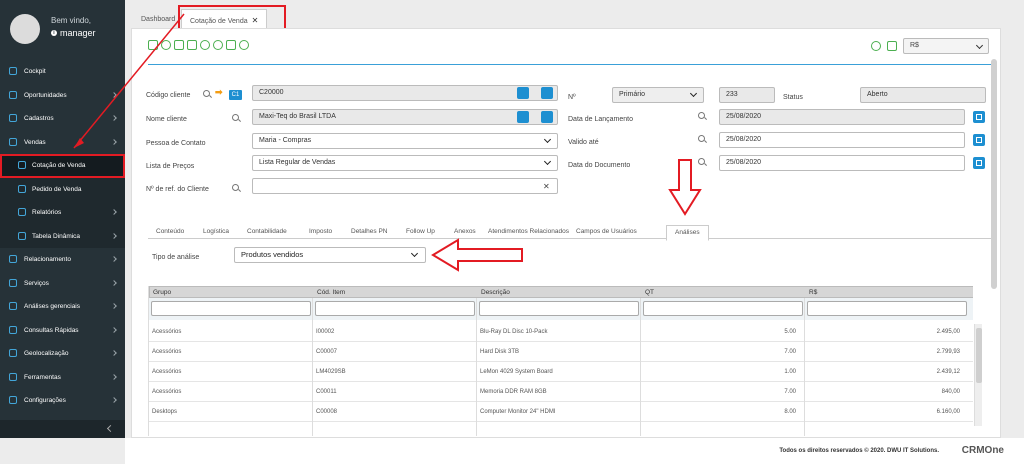 Image resolution: width=1024 pixels, height=464 pixels. What do you see at coordinates (235, 95) in the screenshot?
I see `c1-badge: C1` at bounding box center [235, 95].